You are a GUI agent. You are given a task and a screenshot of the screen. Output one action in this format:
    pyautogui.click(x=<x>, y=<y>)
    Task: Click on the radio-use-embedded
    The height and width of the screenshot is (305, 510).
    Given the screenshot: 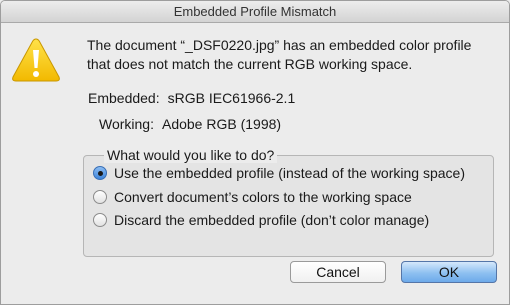 What is the action you would take?
    pyautogui.click(x=100, y=173)
    